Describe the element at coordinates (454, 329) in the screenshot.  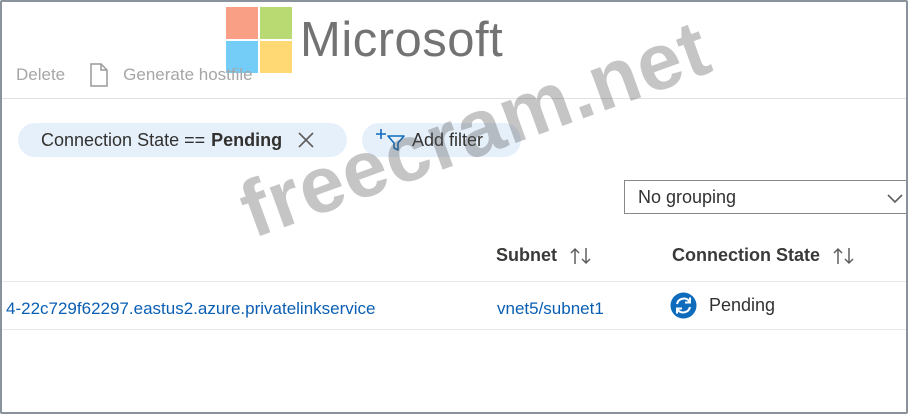
I see `row-divider` at that location.